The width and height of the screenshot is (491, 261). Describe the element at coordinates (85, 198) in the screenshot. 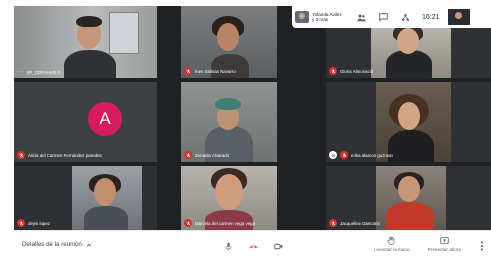

I see `participant-tile: deysi lopez` at that location.